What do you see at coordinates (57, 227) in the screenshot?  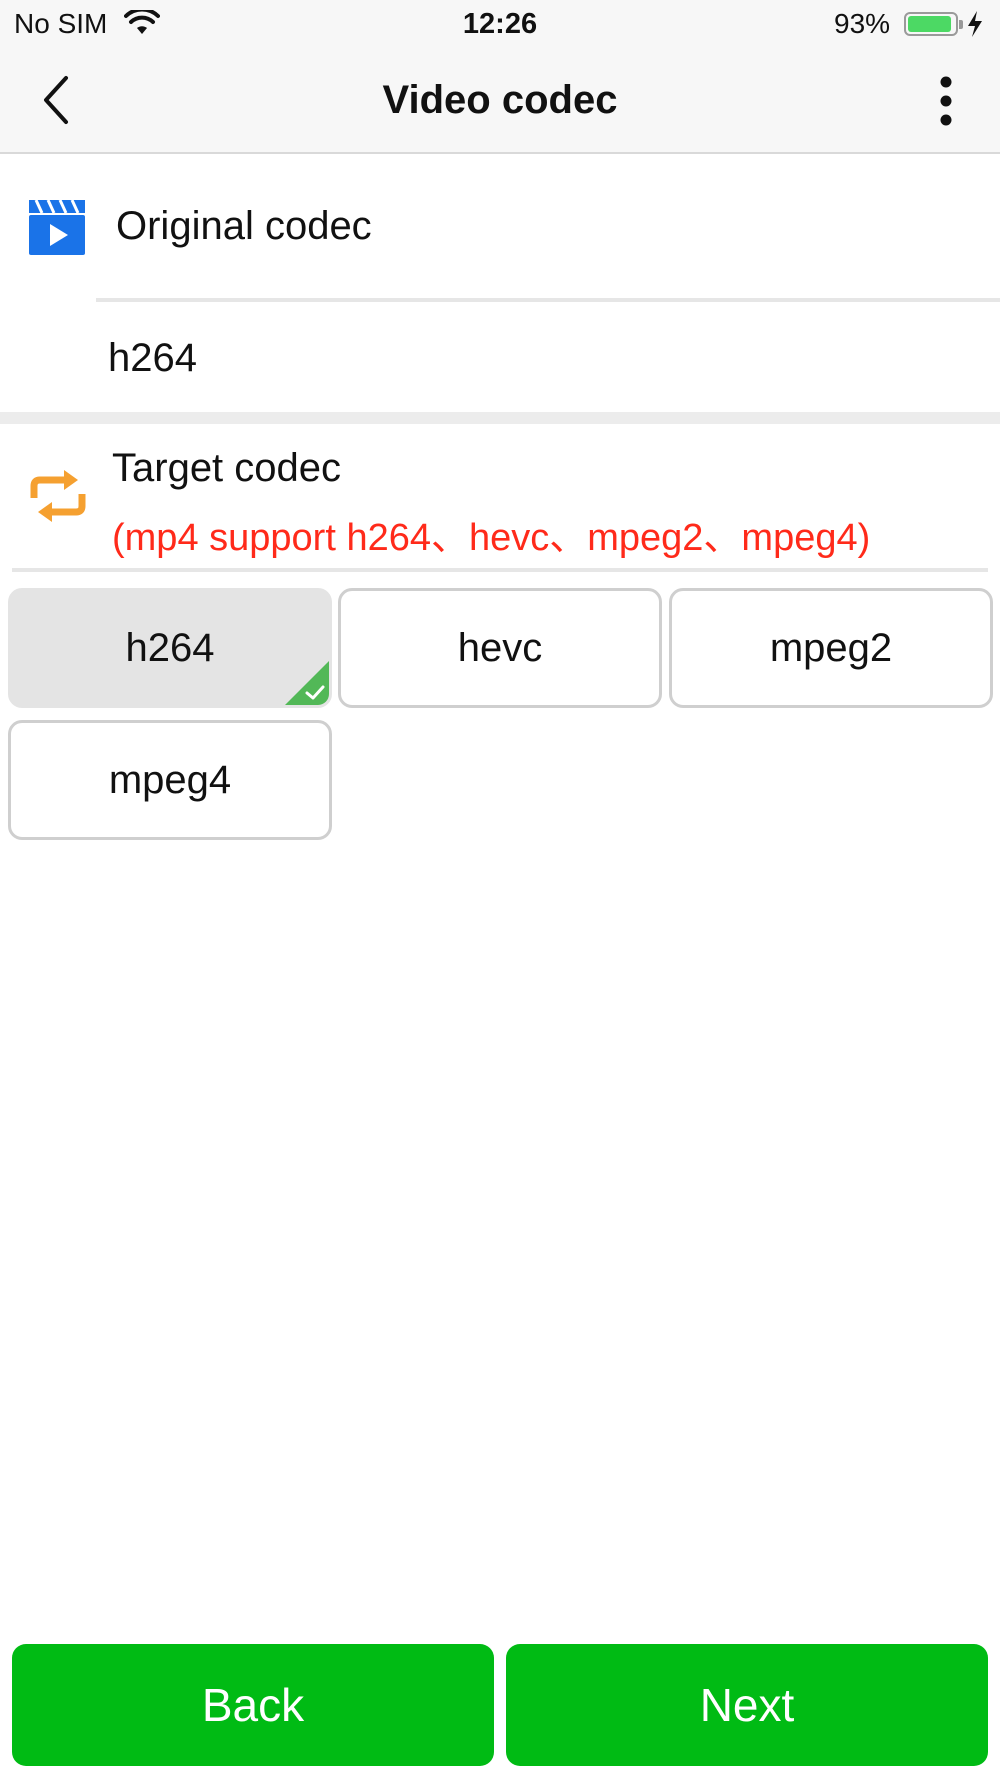 I see `video-clapper-icon` at bounding box center [57, 227].